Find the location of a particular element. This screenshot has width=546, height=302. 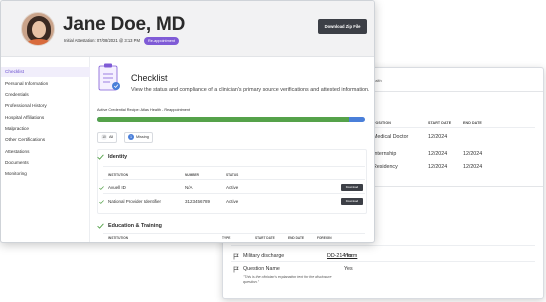

tab-missing: 1 Missing is located at coordinates (138, 137).